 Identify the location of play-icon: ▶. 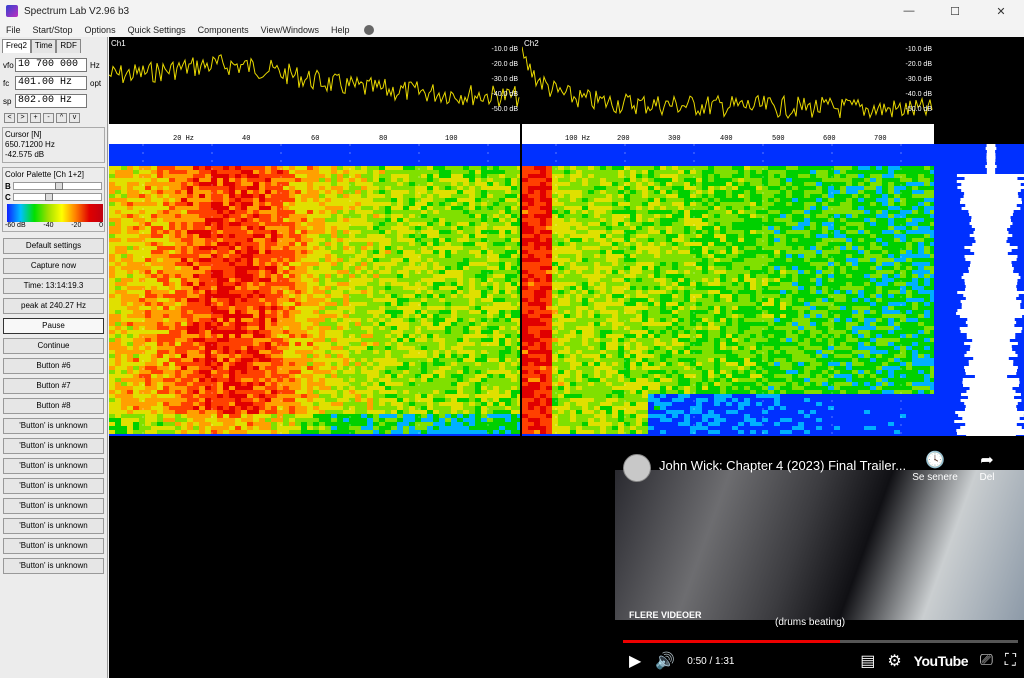
(635, 661).